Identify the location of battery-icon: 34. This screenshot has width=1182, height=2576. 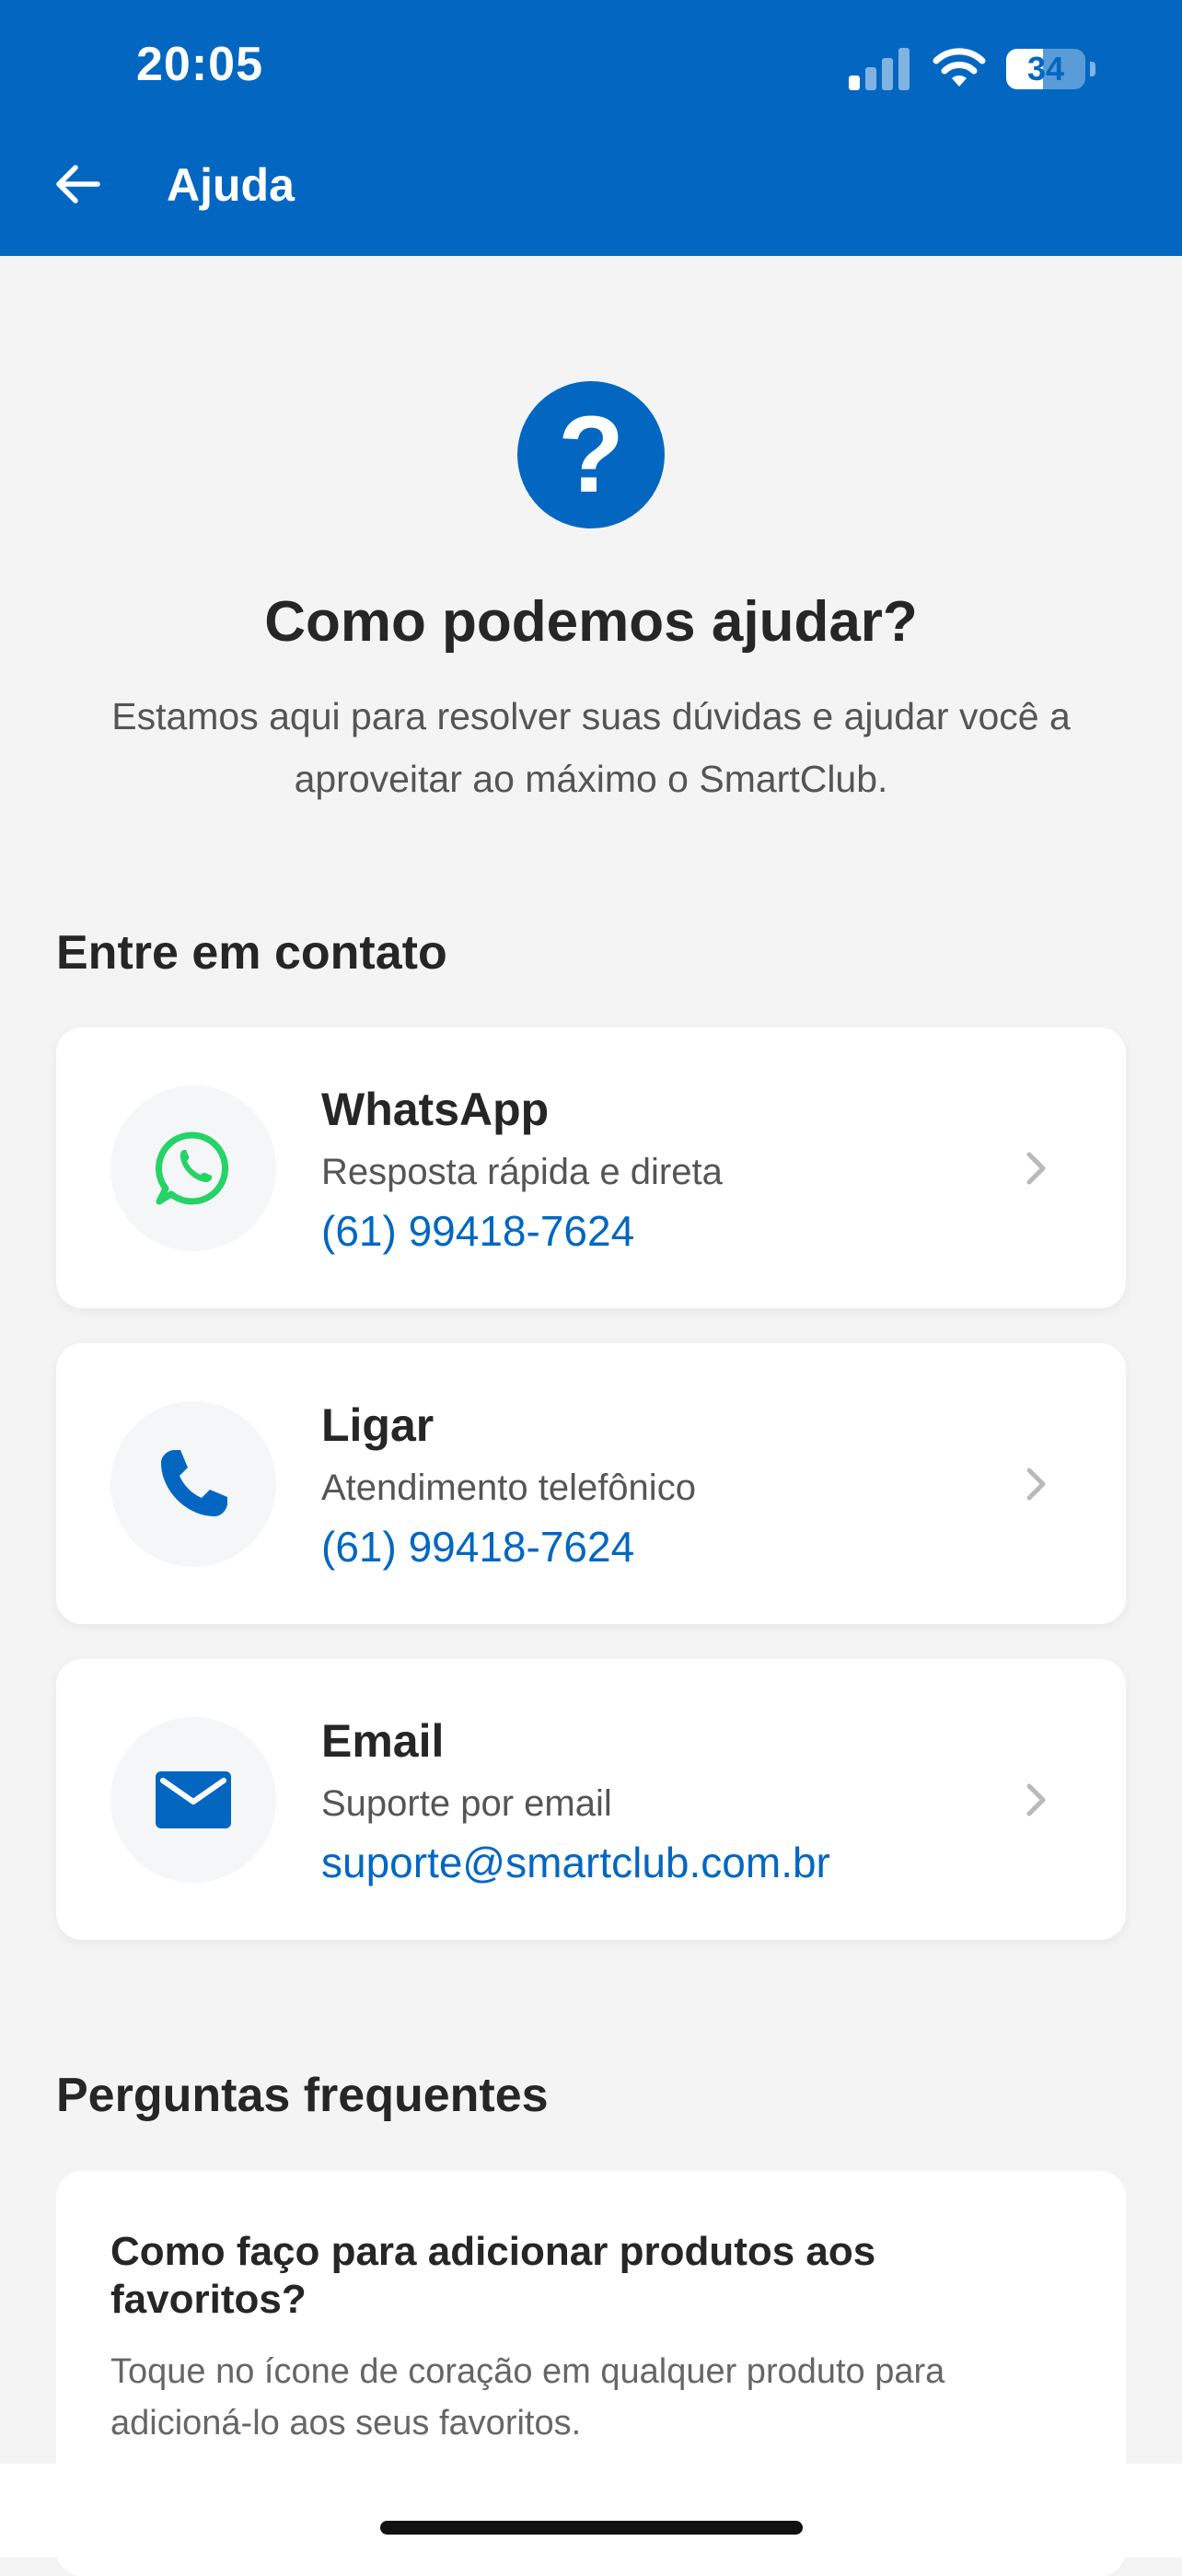
(1045, 69).